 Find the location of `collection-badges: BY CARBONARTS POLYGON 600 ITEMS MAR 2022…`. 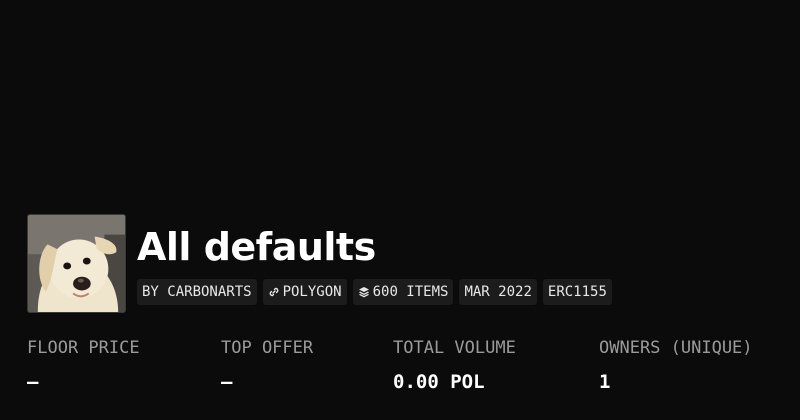

collection-badges: BY CARBONARTS POLYGON 600 ITEMS MAR 2022… is located at coordinates (374, 292).